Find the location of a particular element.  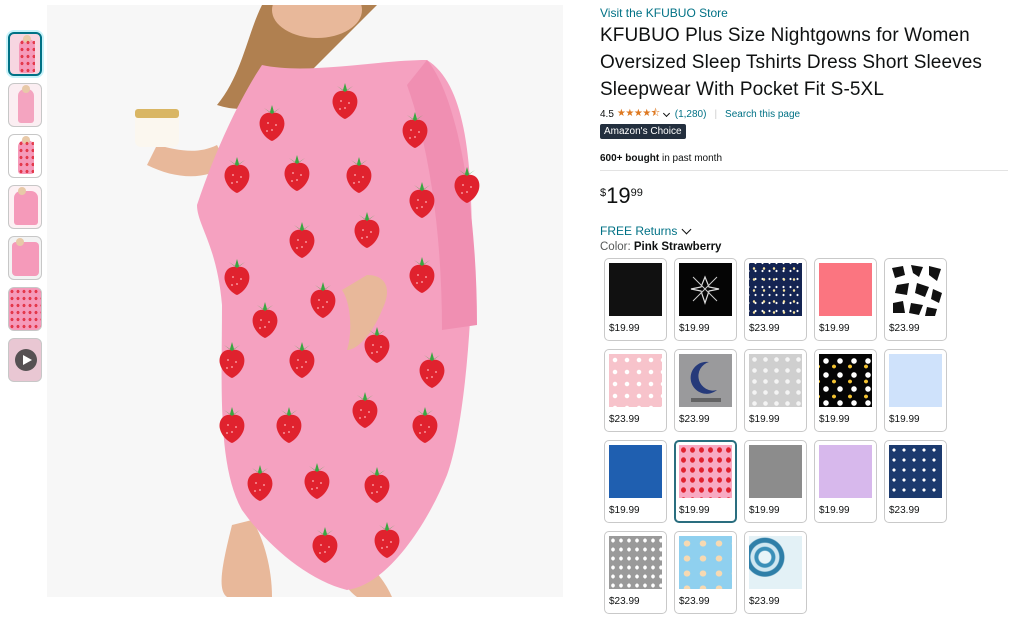

price: $ 19 99 is located at coordinates (621, 196).